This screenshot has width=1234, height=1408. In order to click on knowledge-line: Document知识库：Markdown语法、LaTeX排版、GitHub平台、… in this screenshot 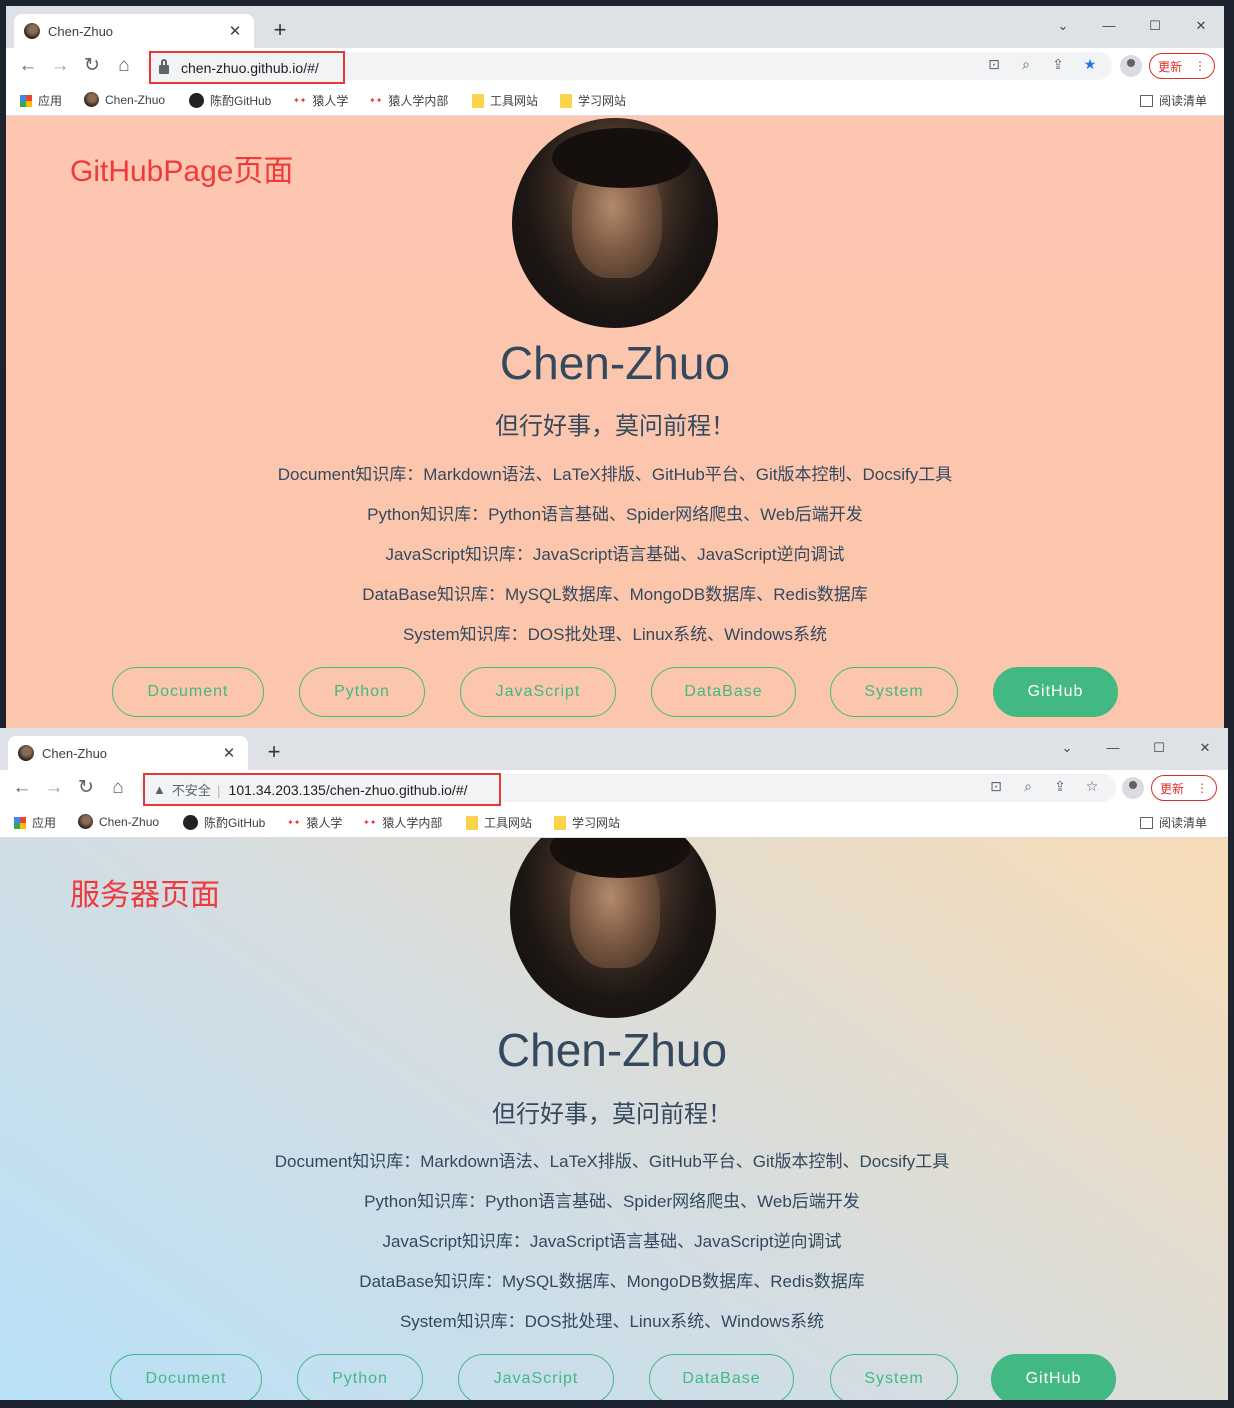, I will do `click(615, 474)`.